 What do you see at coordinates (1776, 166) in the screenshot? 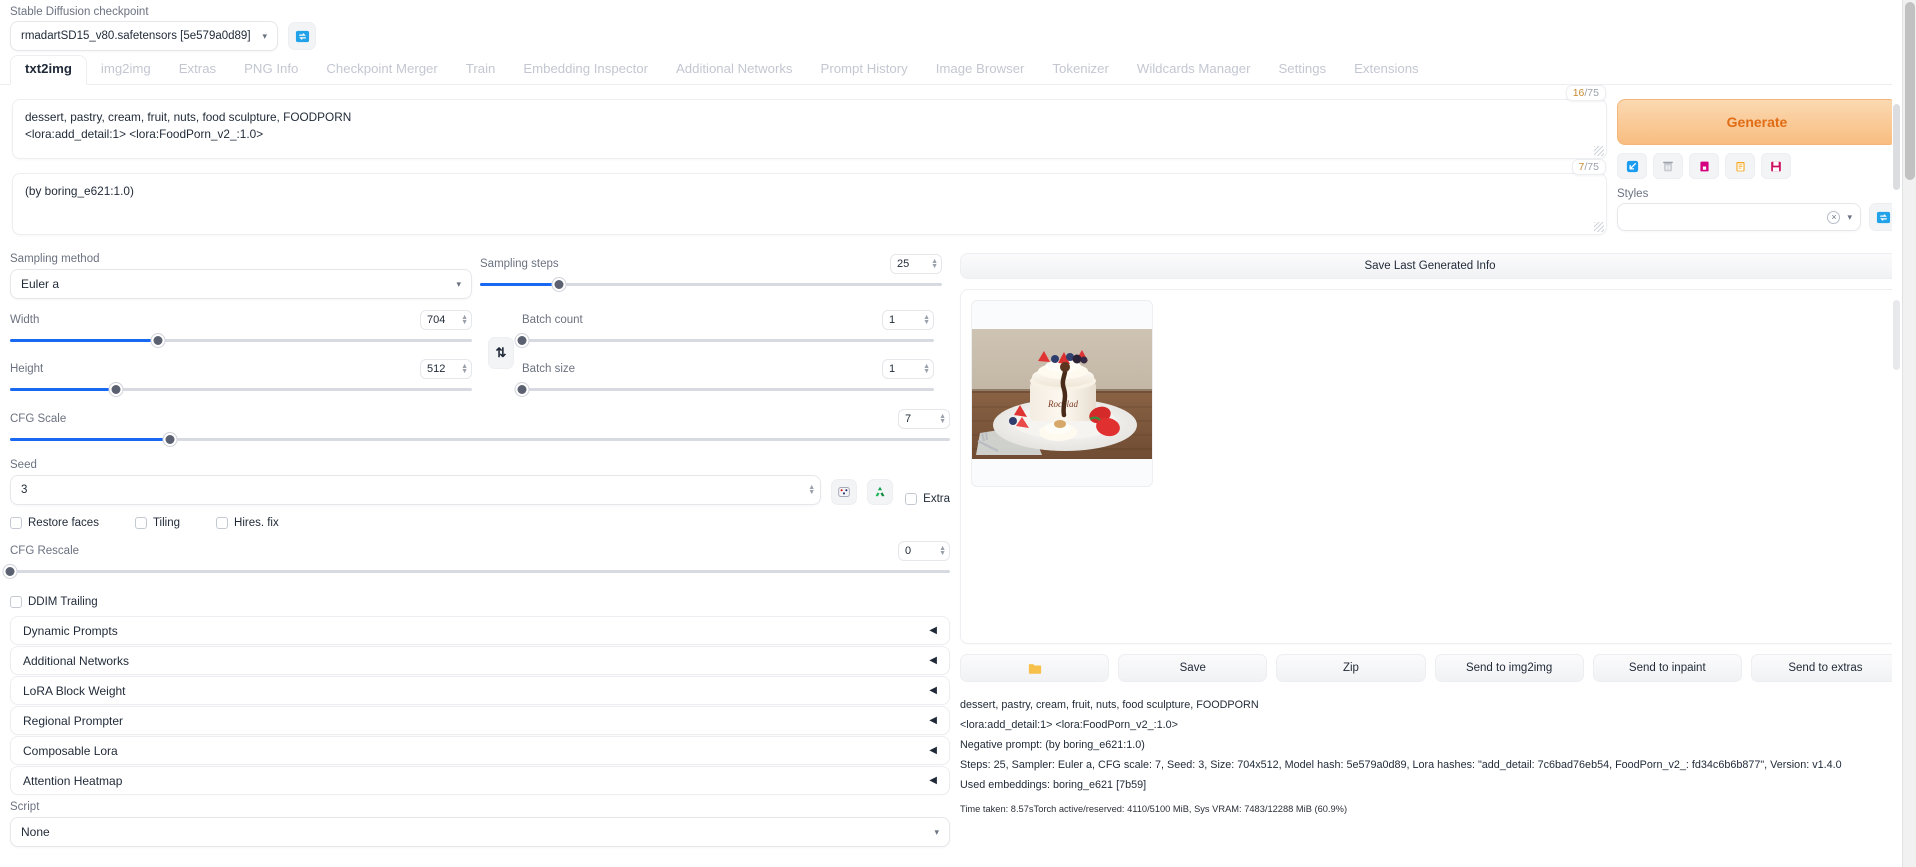
I see `save-style-button` at bounding box center [1776, 166].